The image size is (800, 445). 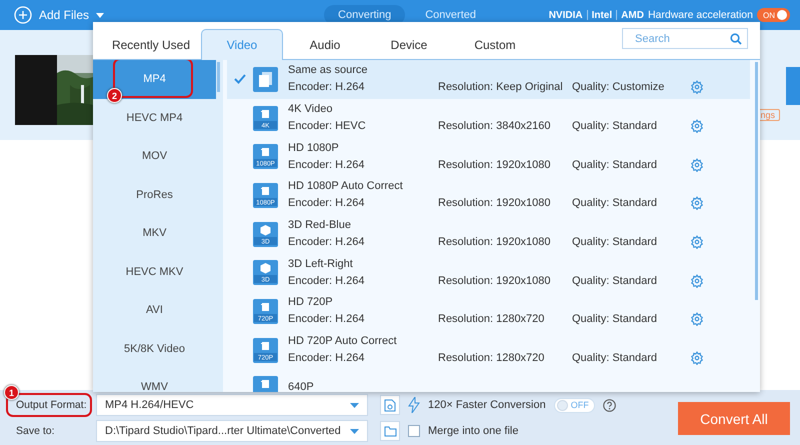 What do you see at coordinates (232, 431) in the screenshot?
I see `save-to-select: D:\Tipard Studio\Tipard...rter Ultimate\Converted` at bounding box center [232, 431].